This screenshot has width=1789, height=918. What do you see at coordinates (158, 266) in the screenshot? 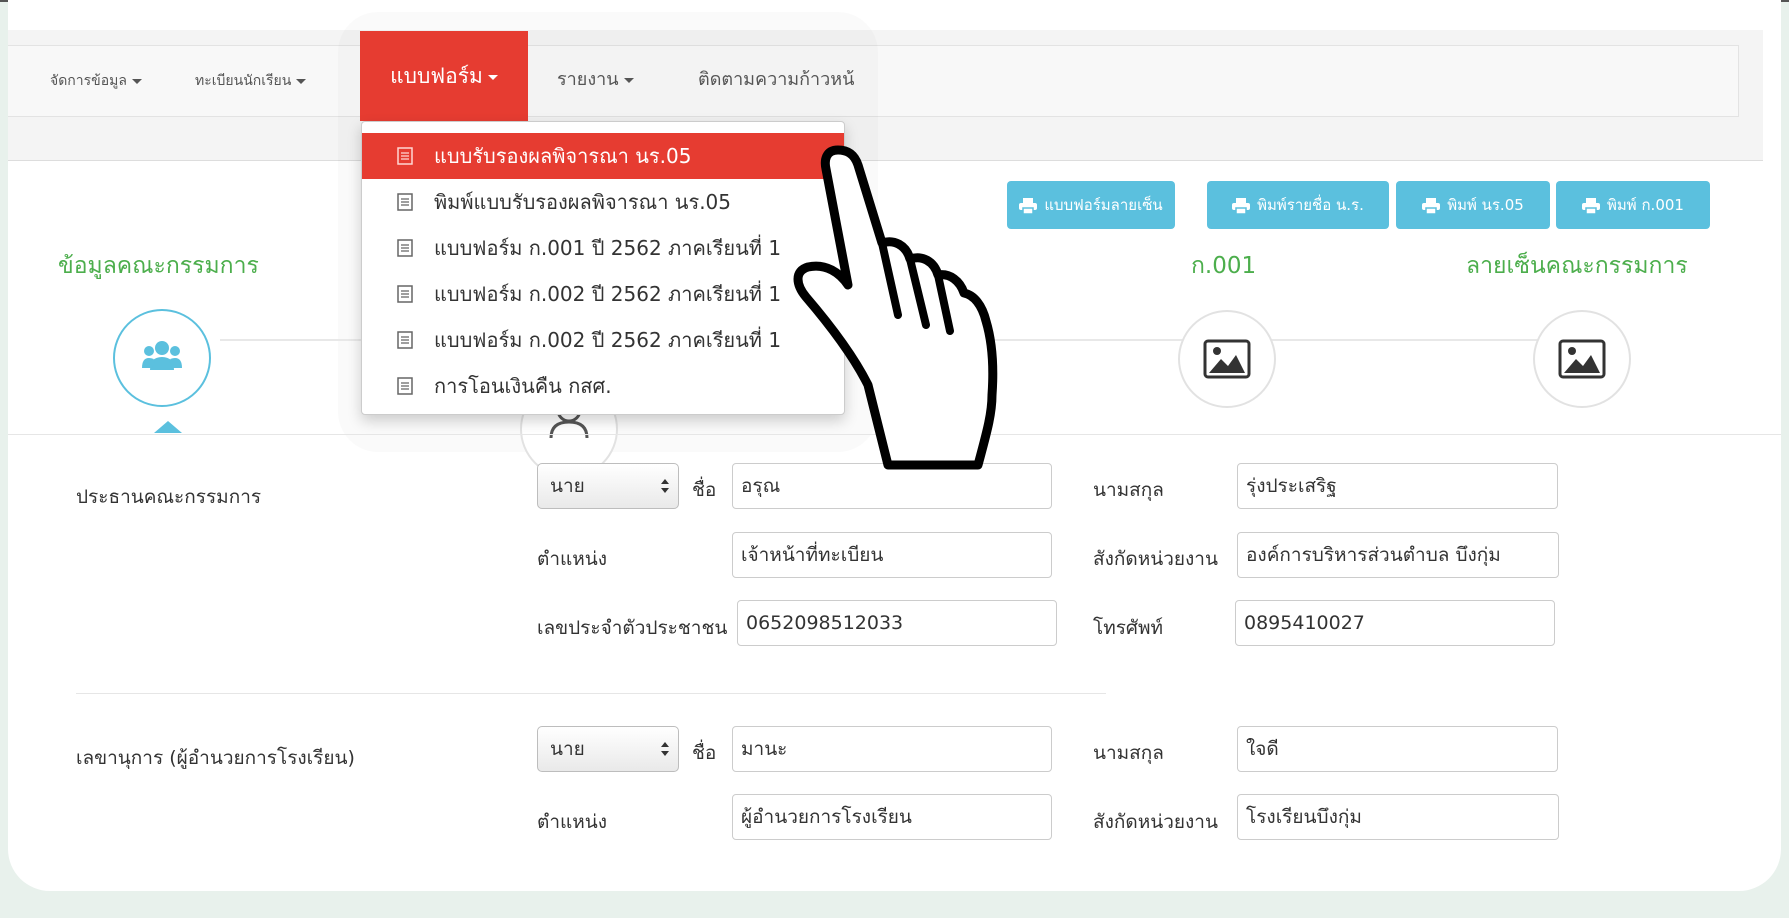
I see `step-title-committee: ข้อมูลคณะกรรมการ` at bounding box center [158, 266].